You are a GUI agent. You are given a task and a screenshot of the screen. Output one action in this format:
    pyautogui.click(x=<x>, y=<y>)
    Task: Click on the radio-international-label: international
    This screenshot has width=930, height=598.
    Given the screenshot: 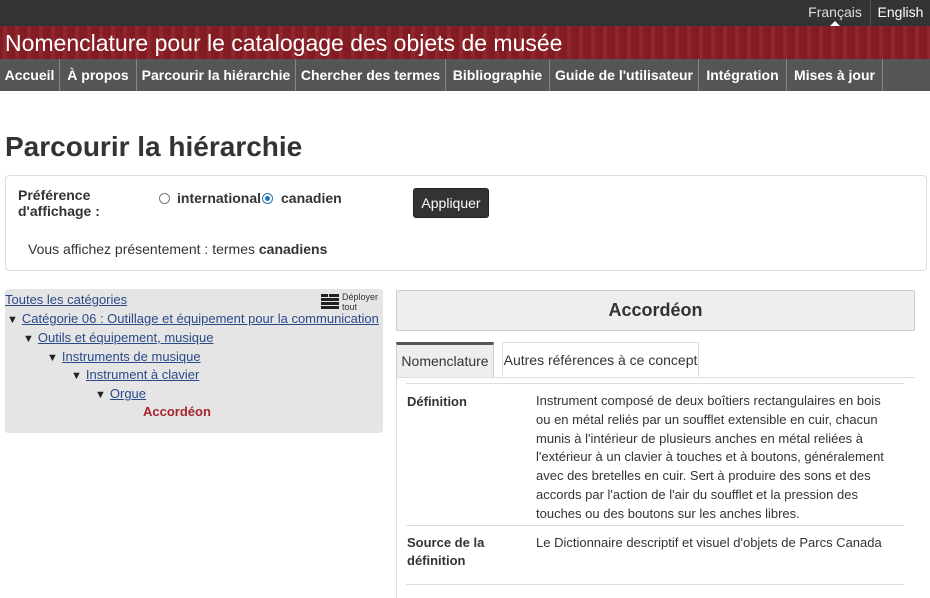 What is the action you would take?
    pyautogui.click(x=219, y=198)
    